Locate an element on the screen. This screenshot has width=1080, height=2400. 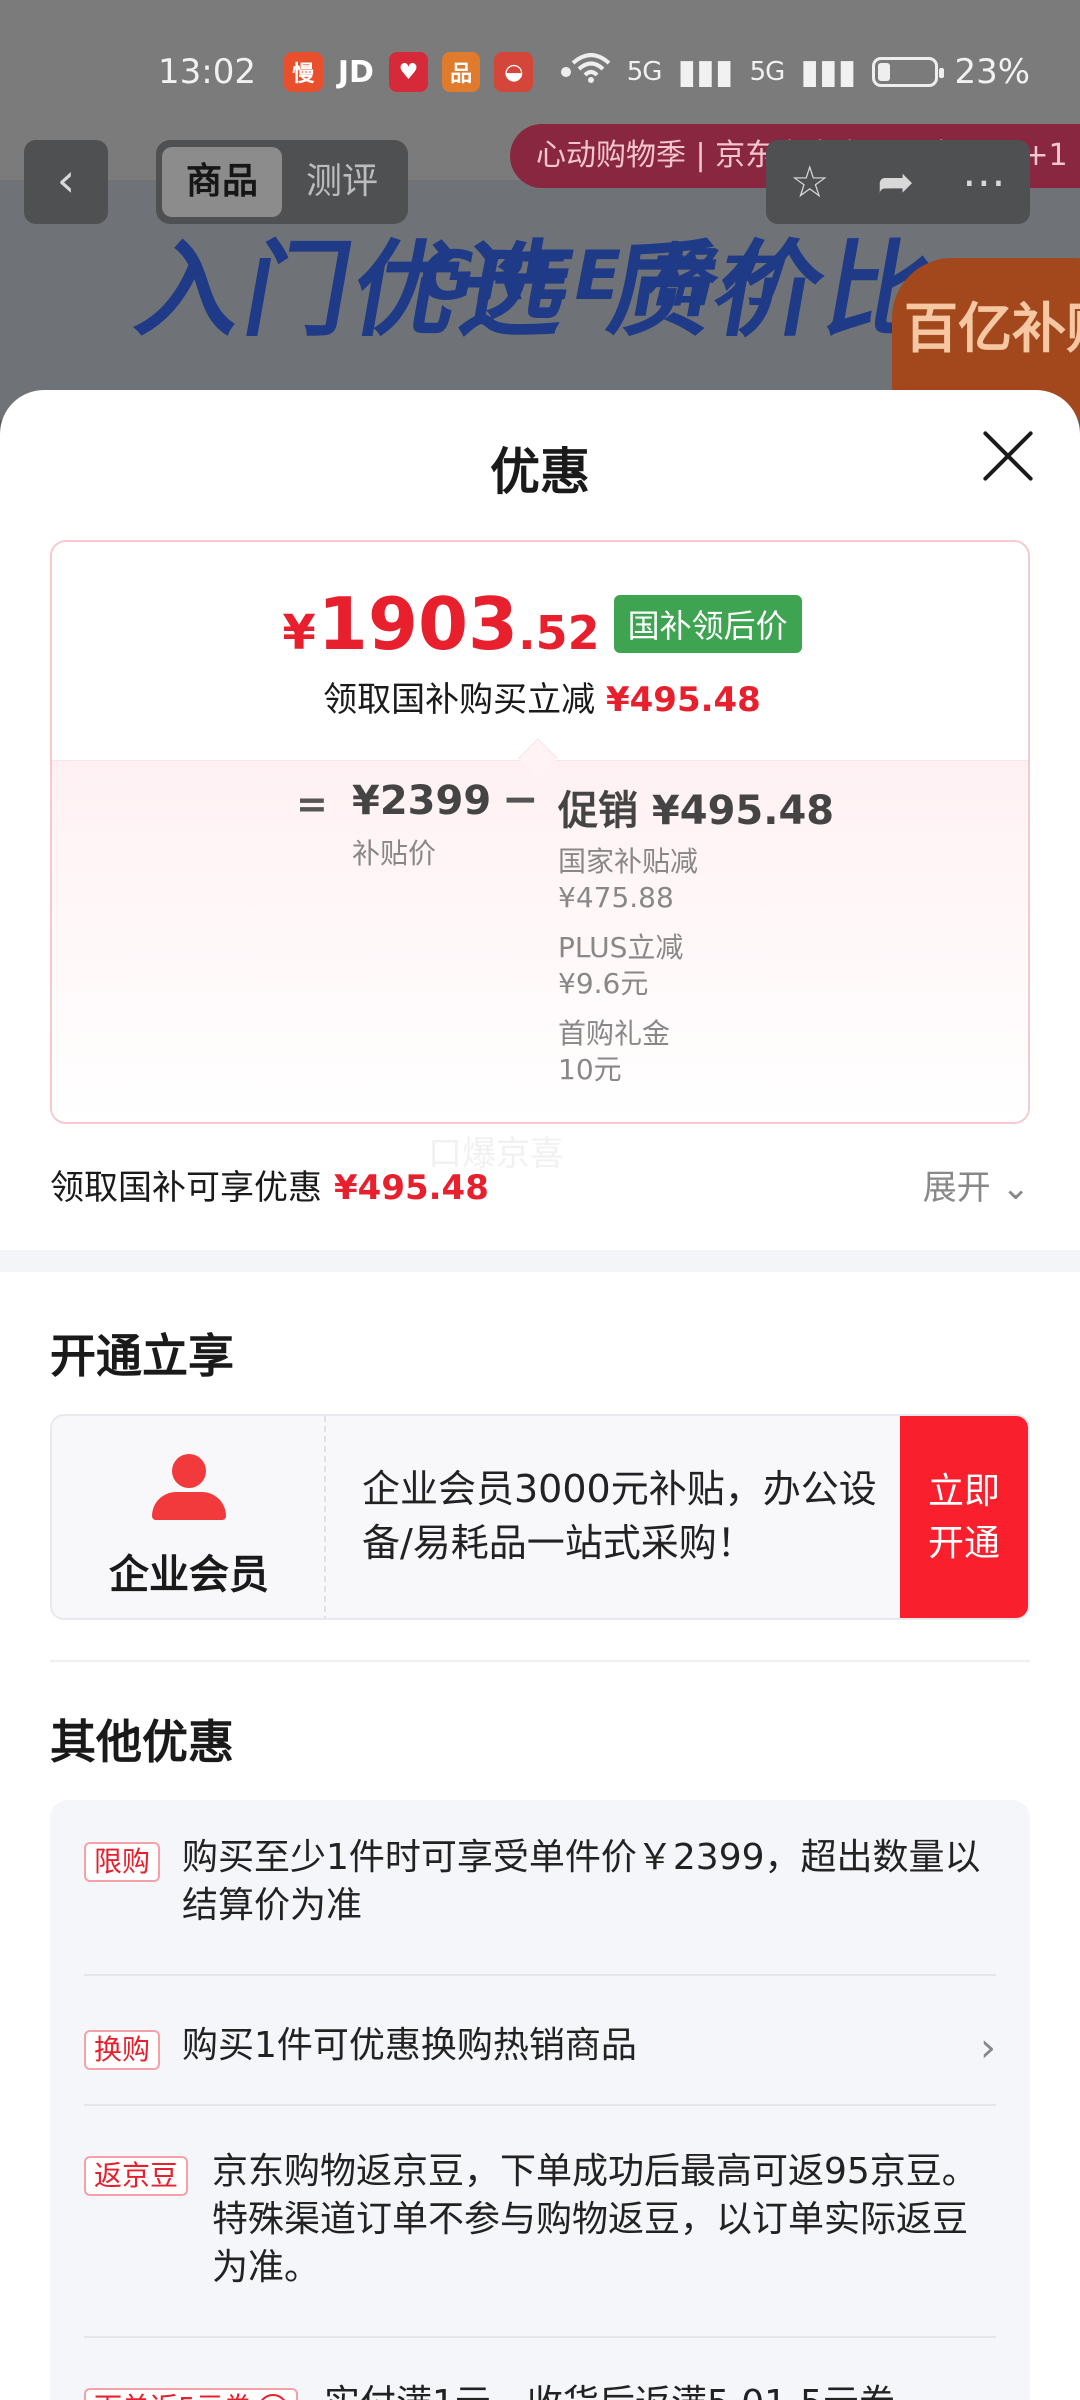
more-icon: ⋯ is located at coordinates (984, 182).